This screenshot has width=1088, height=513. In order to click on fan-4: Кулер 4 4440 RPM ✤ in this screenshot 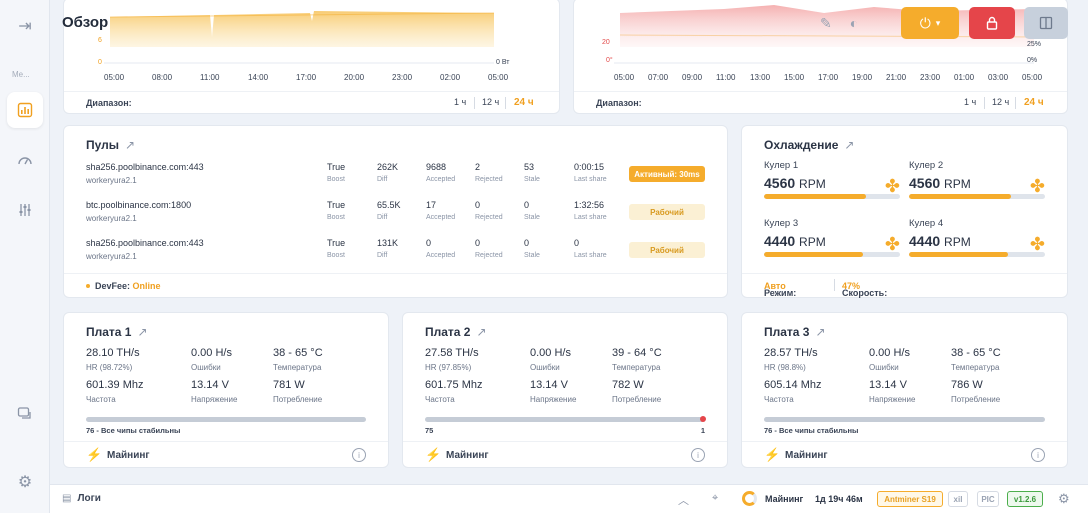, I will do `click(977, 237)`.